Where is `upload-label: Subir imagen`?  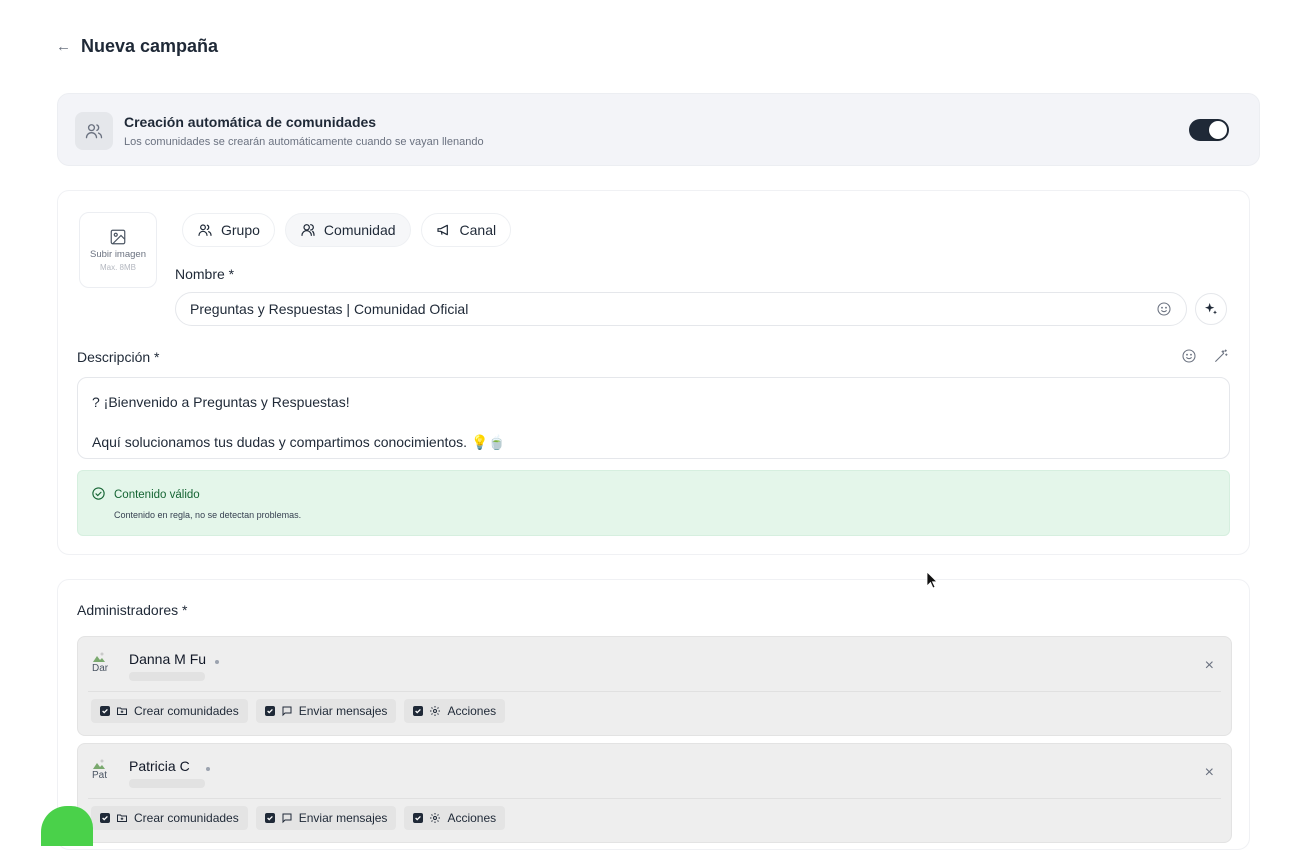
upload-label: Subir imagen is located at coordinates (118, 254).